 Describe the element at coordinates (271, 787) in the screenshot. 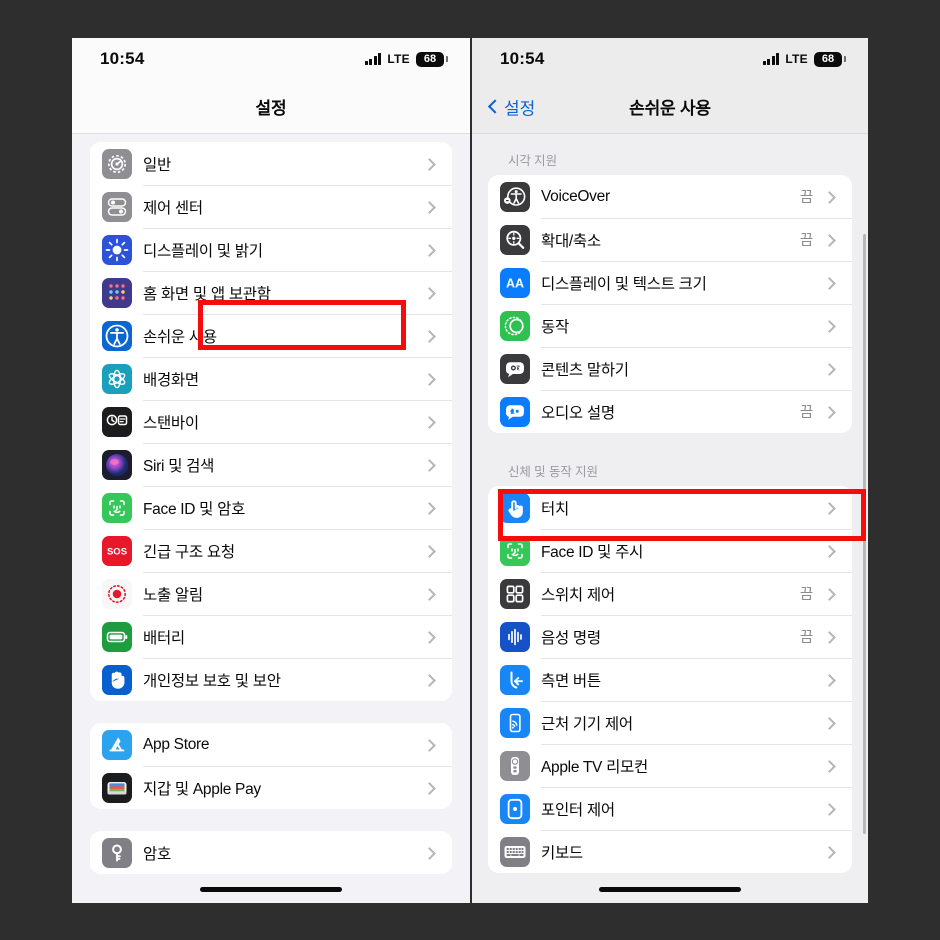

I see `settings-row-지갑-및-apple-pay: 지갑 및 Apple Pay` at that location.